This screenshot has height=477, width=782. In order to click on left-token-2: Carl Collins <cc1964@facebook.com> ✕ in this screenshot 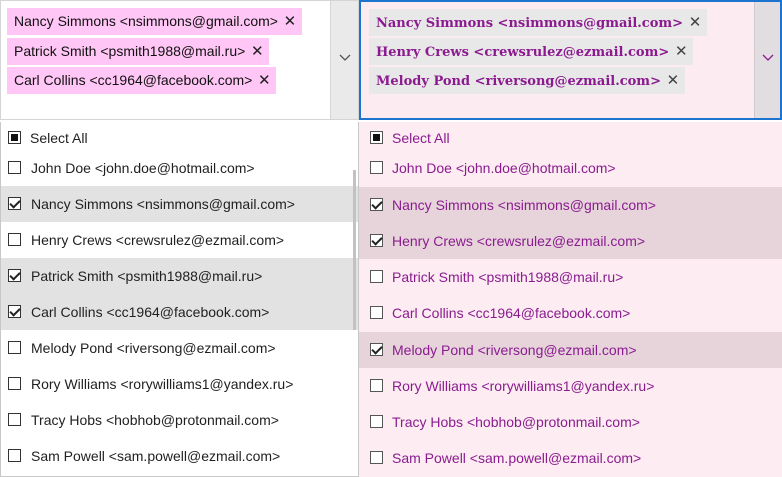, I will do `click(142, 80)`.